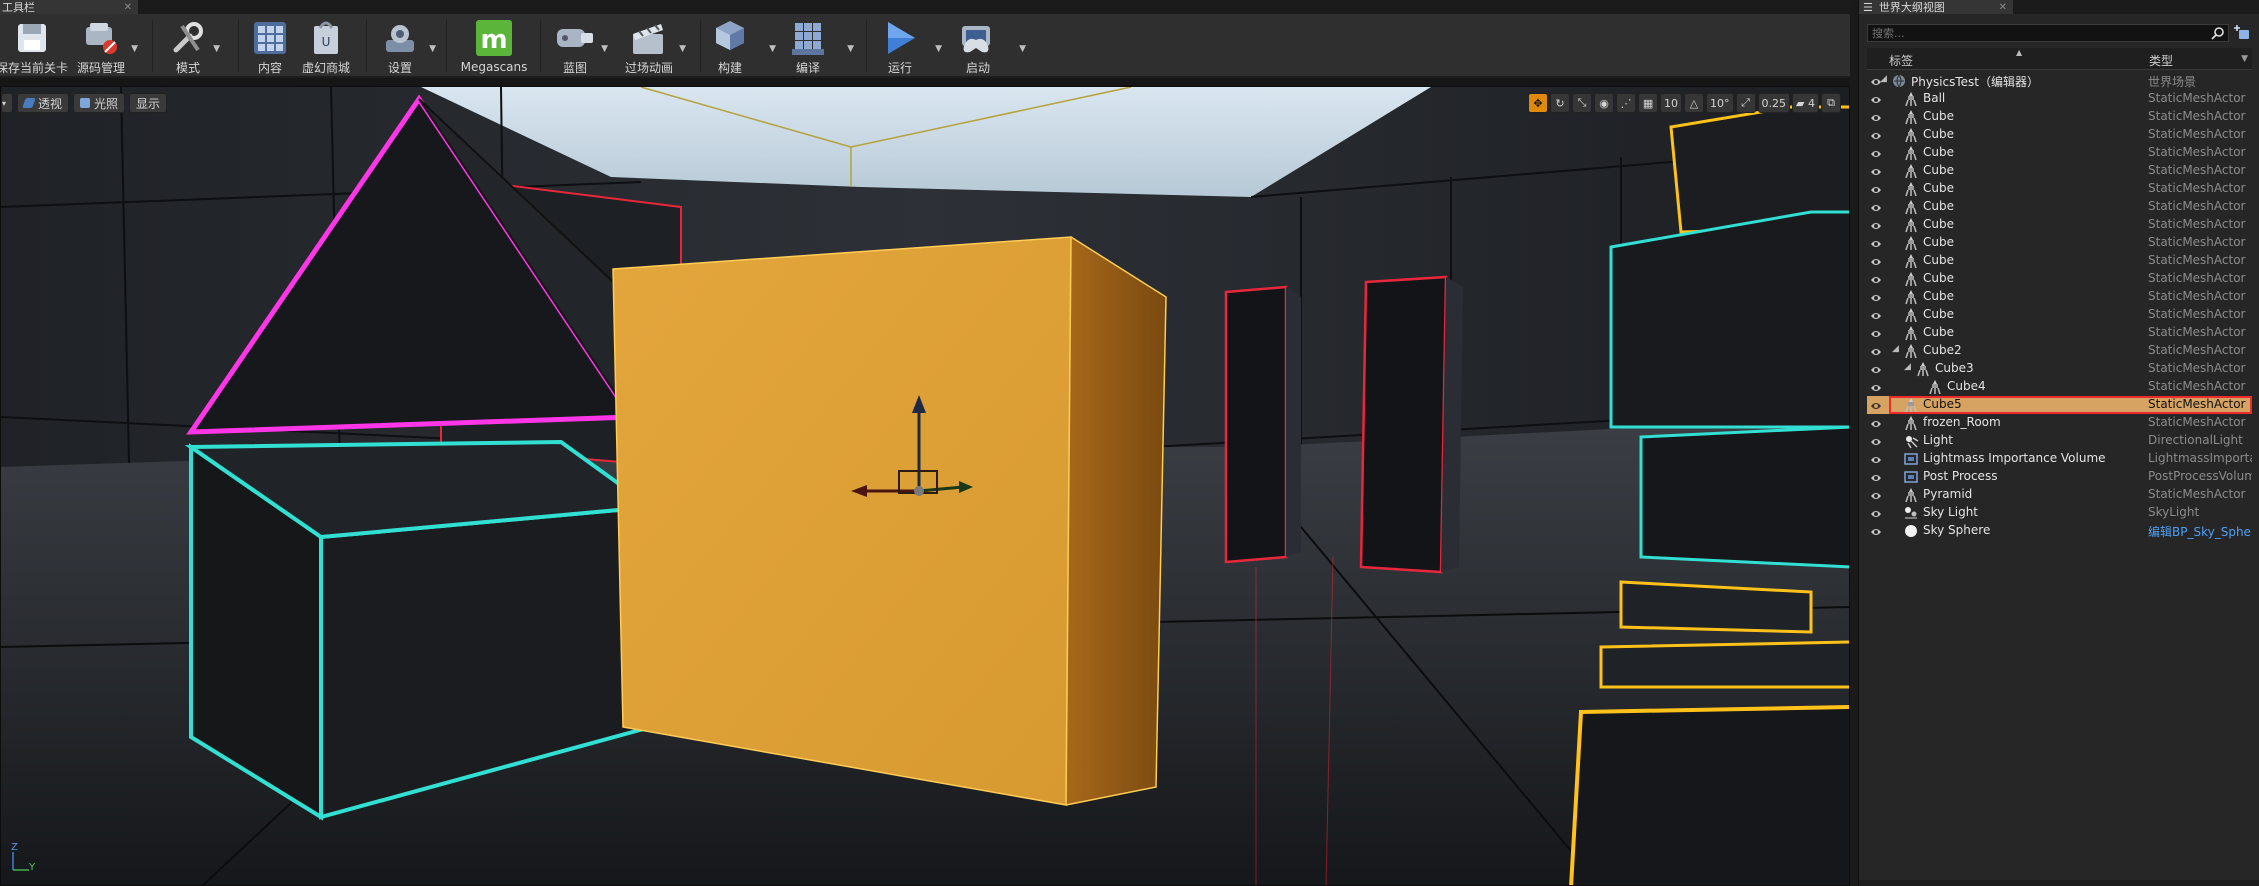  Describe the element at coordinates (1936, 7) in the screenshot. I see `outliner-tab: ☰ 世界大纲视图 ✕` at that location.